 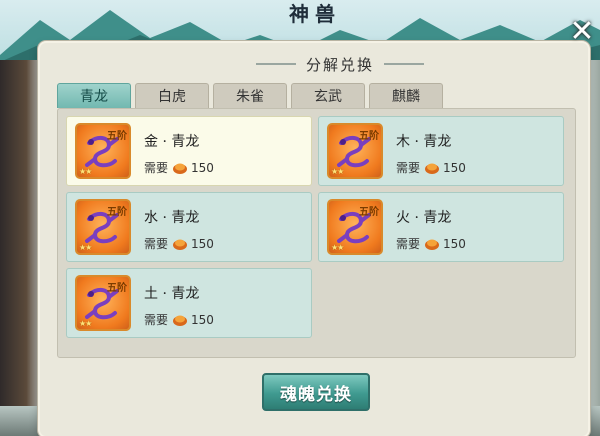 I want to click on header-ornament-left, so click(x=275, y=64).